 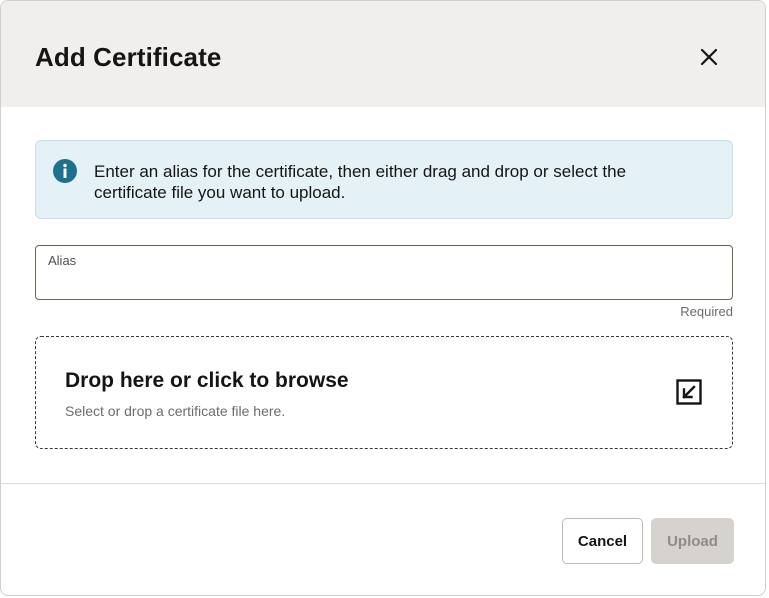 What do you see at coordinates (706, 311) in the screenshot?
I see `required-helper-text: Required` at bounding box center [706, 311].